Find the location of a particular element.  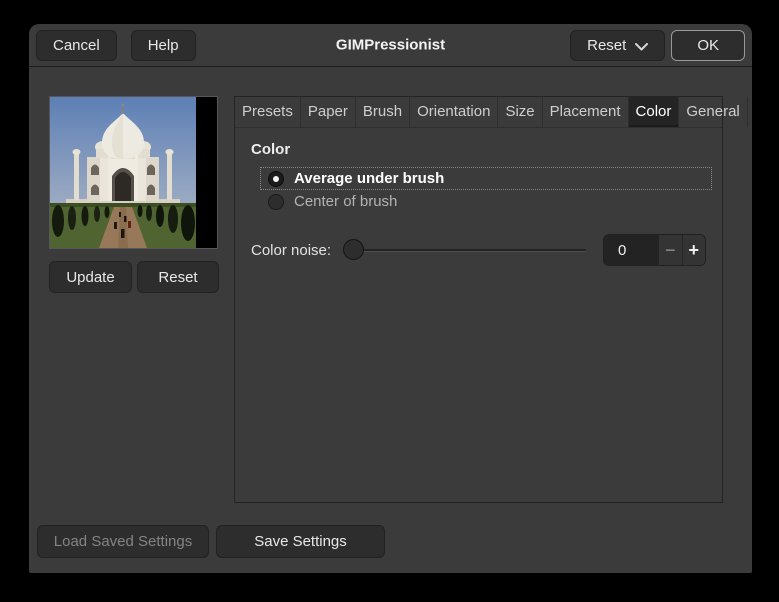

load-saved-settings-button: Load Saved Settings is located at coordinates (123, 541).